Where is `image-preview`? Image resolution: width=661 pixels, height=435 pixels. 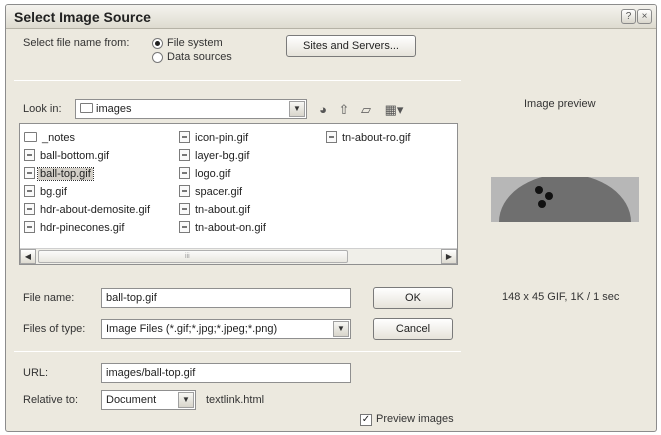
image-preview is located at coordinates (565, 199).